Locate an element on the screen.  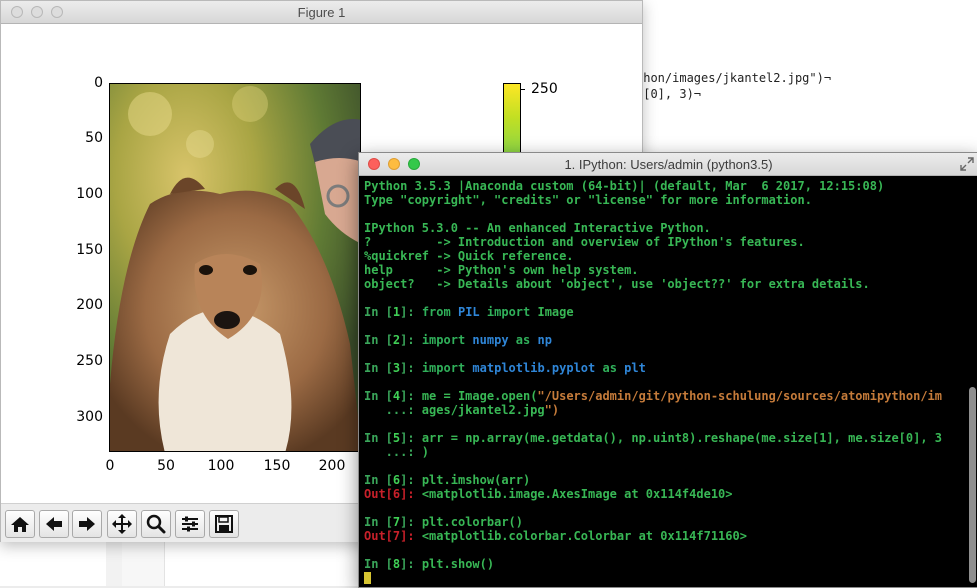
continuation-line: ...: ages/jkantel2.jpg") is located at coordinates (462, 410).